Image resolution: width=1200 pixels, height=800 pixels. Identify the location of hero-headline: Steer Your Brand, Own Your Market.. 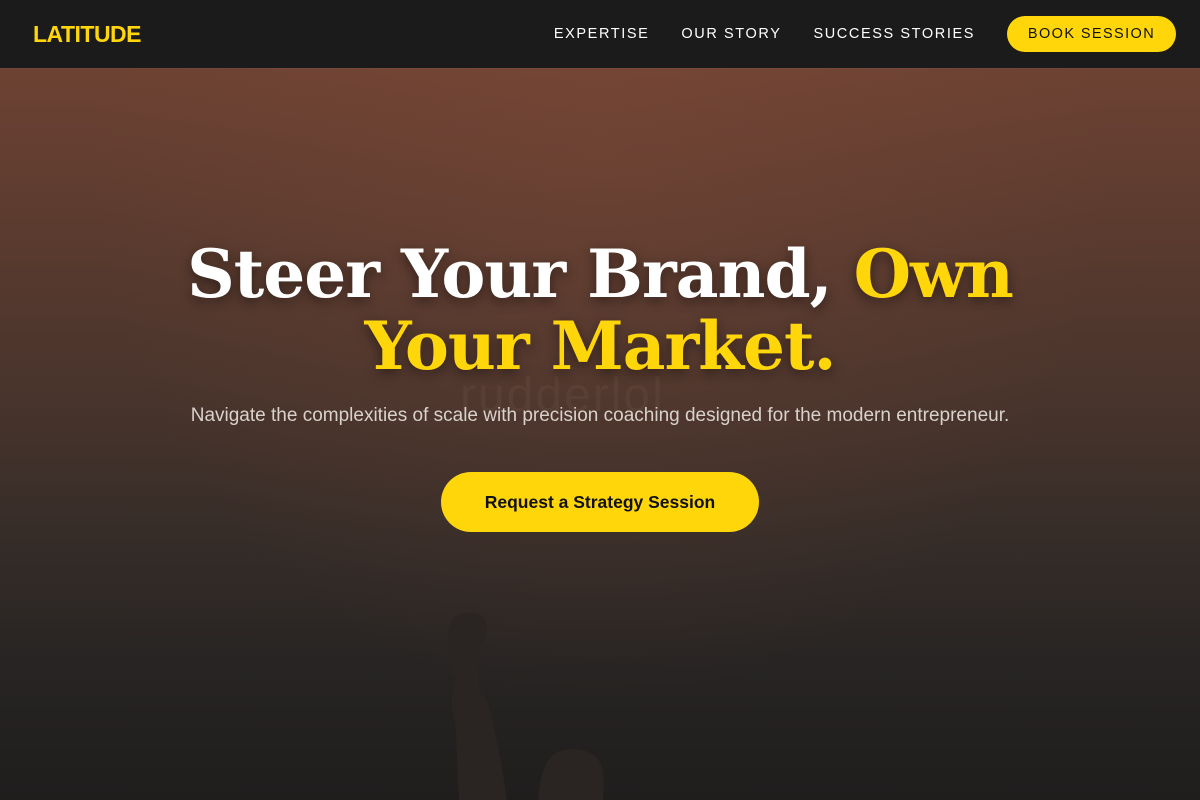
(600, 310).